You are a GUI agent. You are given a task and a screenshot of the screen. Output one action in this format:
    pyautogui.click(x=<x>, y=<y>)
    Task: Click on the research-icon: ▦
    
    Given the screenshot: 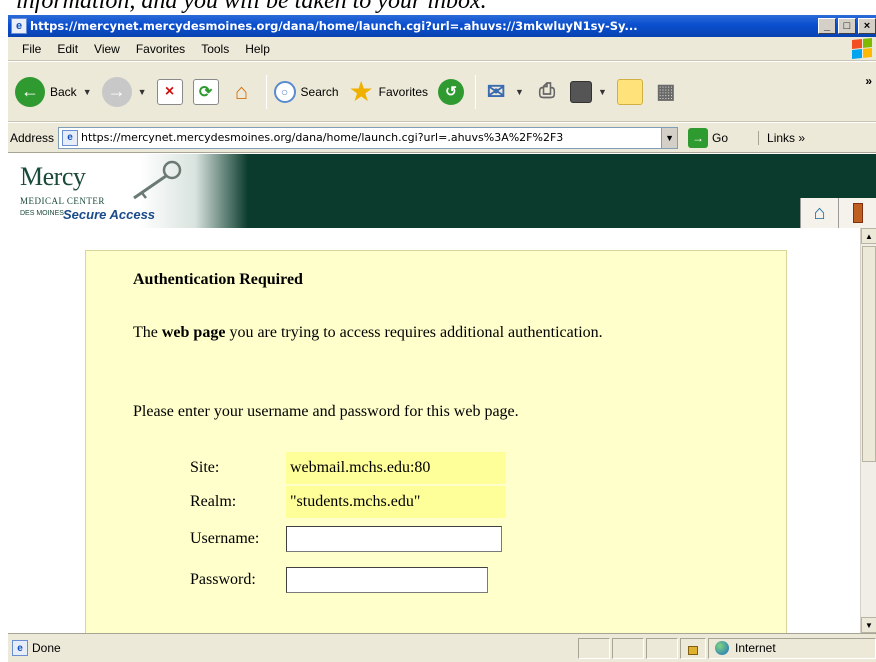 What is the action you would take?
    pyautogui.click(x=666, y=92)
    